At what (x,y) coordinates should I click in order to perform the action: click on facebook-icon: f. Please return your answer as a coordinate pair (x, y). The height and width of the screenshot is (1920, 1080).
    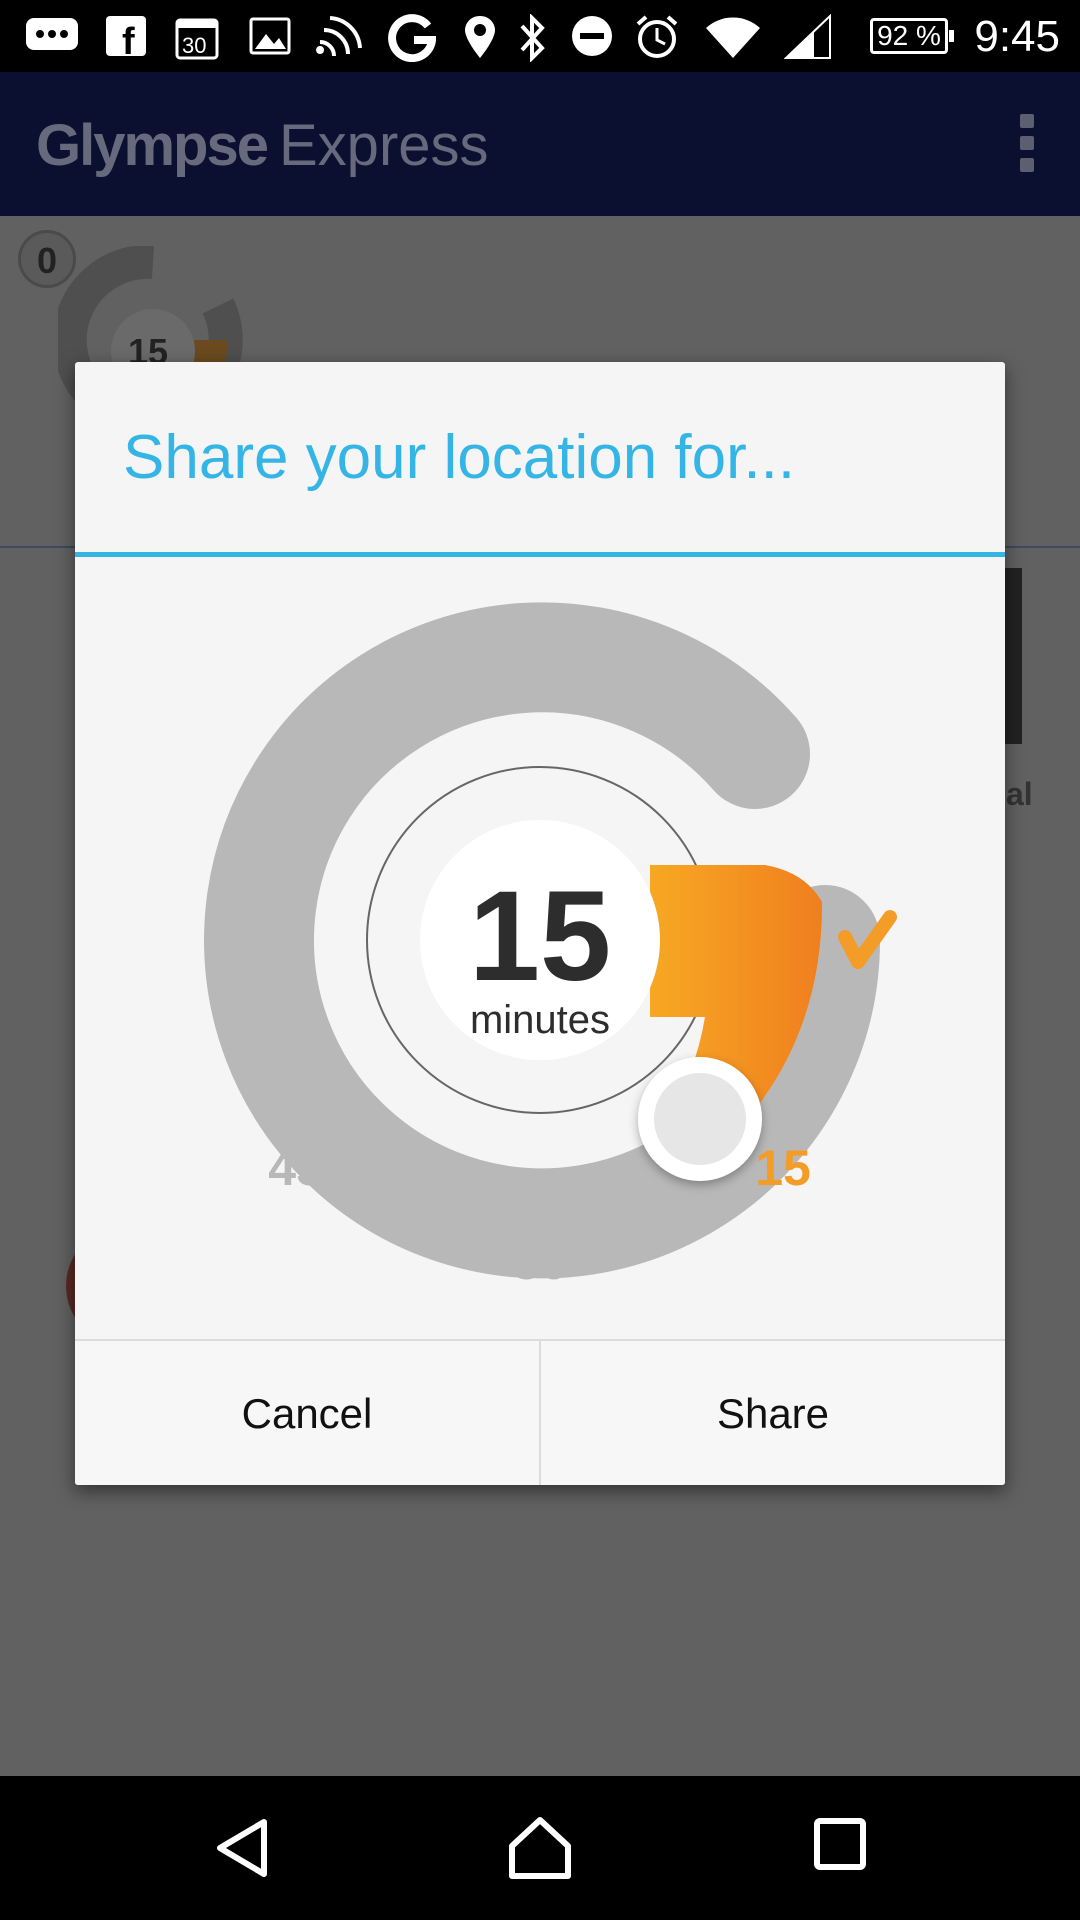
    Looking at the image, I should click on (126, 37).